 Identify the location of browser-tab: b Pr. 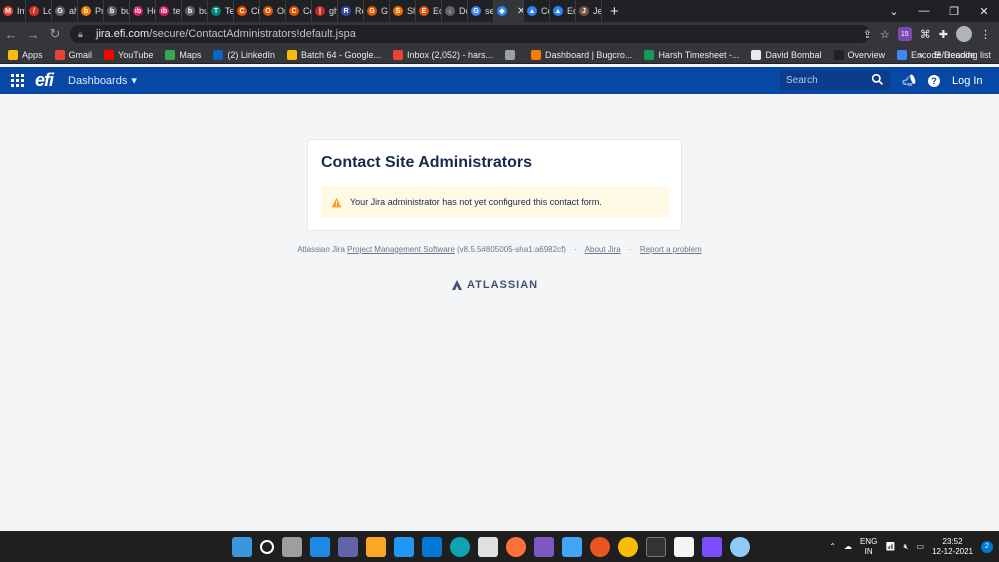
(91, 11).